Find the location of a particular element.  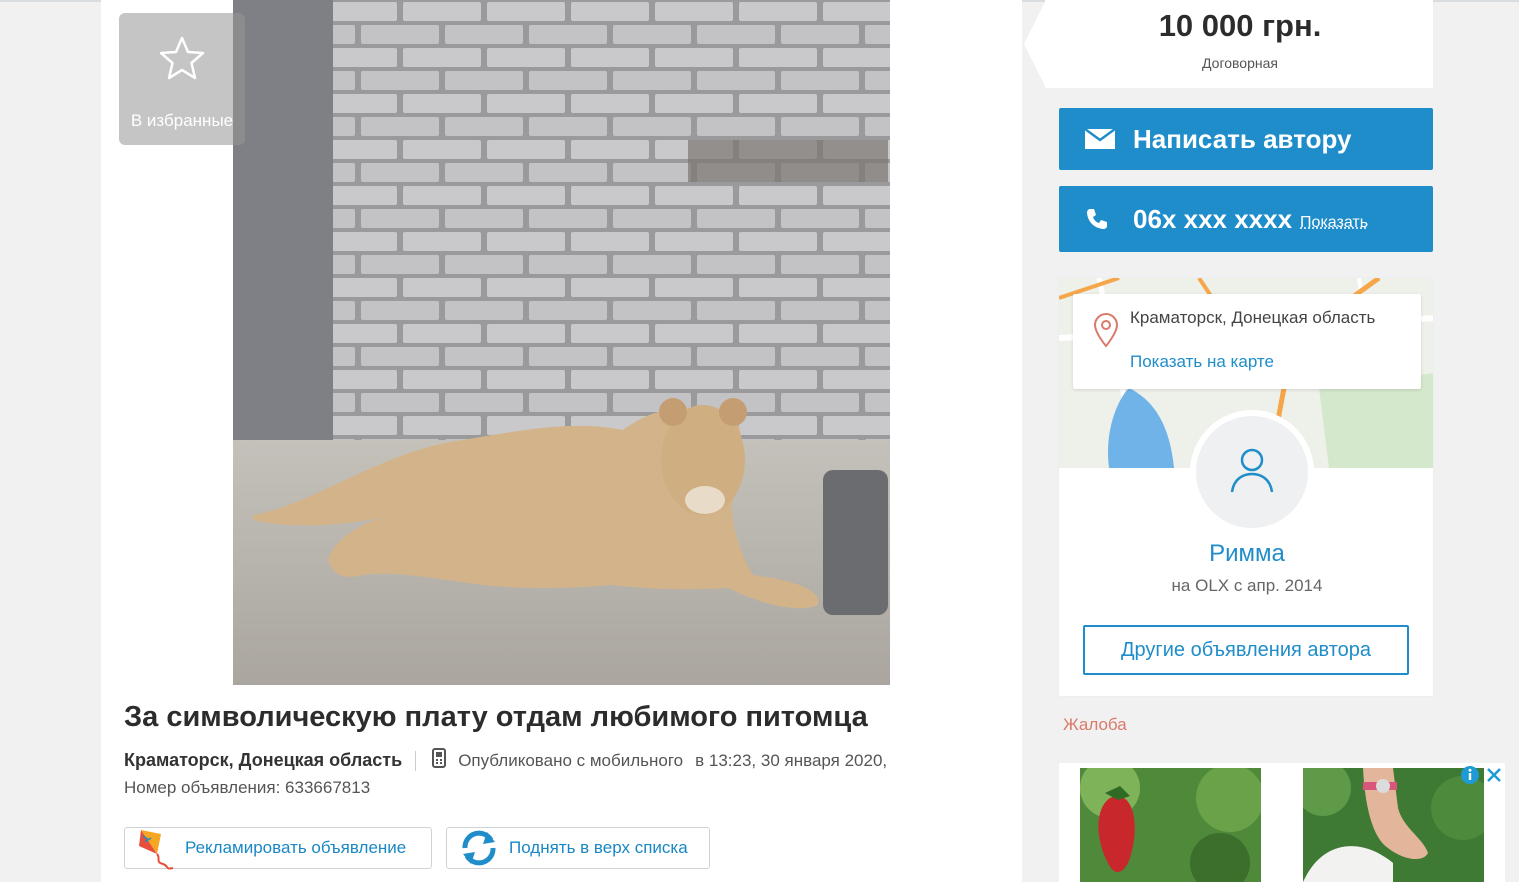

refresh-icon is located at coordinates (479, 848).